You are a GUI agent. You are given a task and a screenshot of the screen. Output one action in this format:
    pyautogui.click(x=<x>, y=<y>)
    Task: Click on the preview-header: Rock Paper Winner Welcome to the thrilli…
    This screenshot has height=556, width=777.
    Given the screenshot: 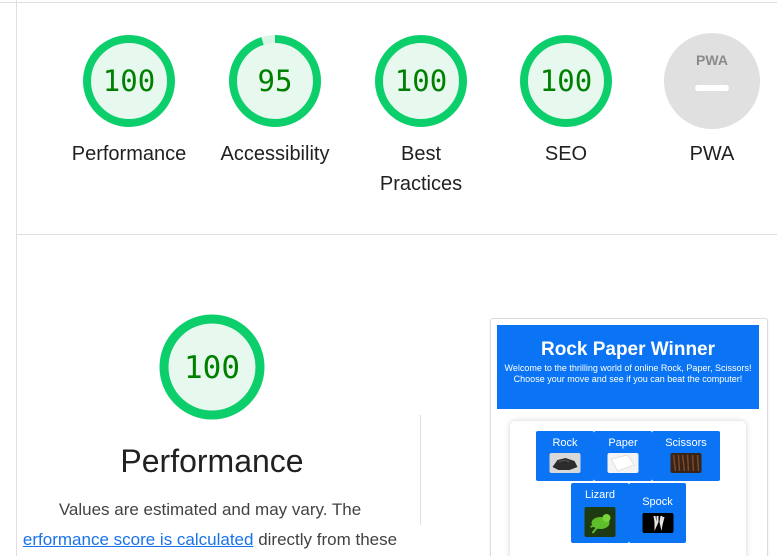 What is the action you would take?
    pyautogui.click(x=628, y=367)
    